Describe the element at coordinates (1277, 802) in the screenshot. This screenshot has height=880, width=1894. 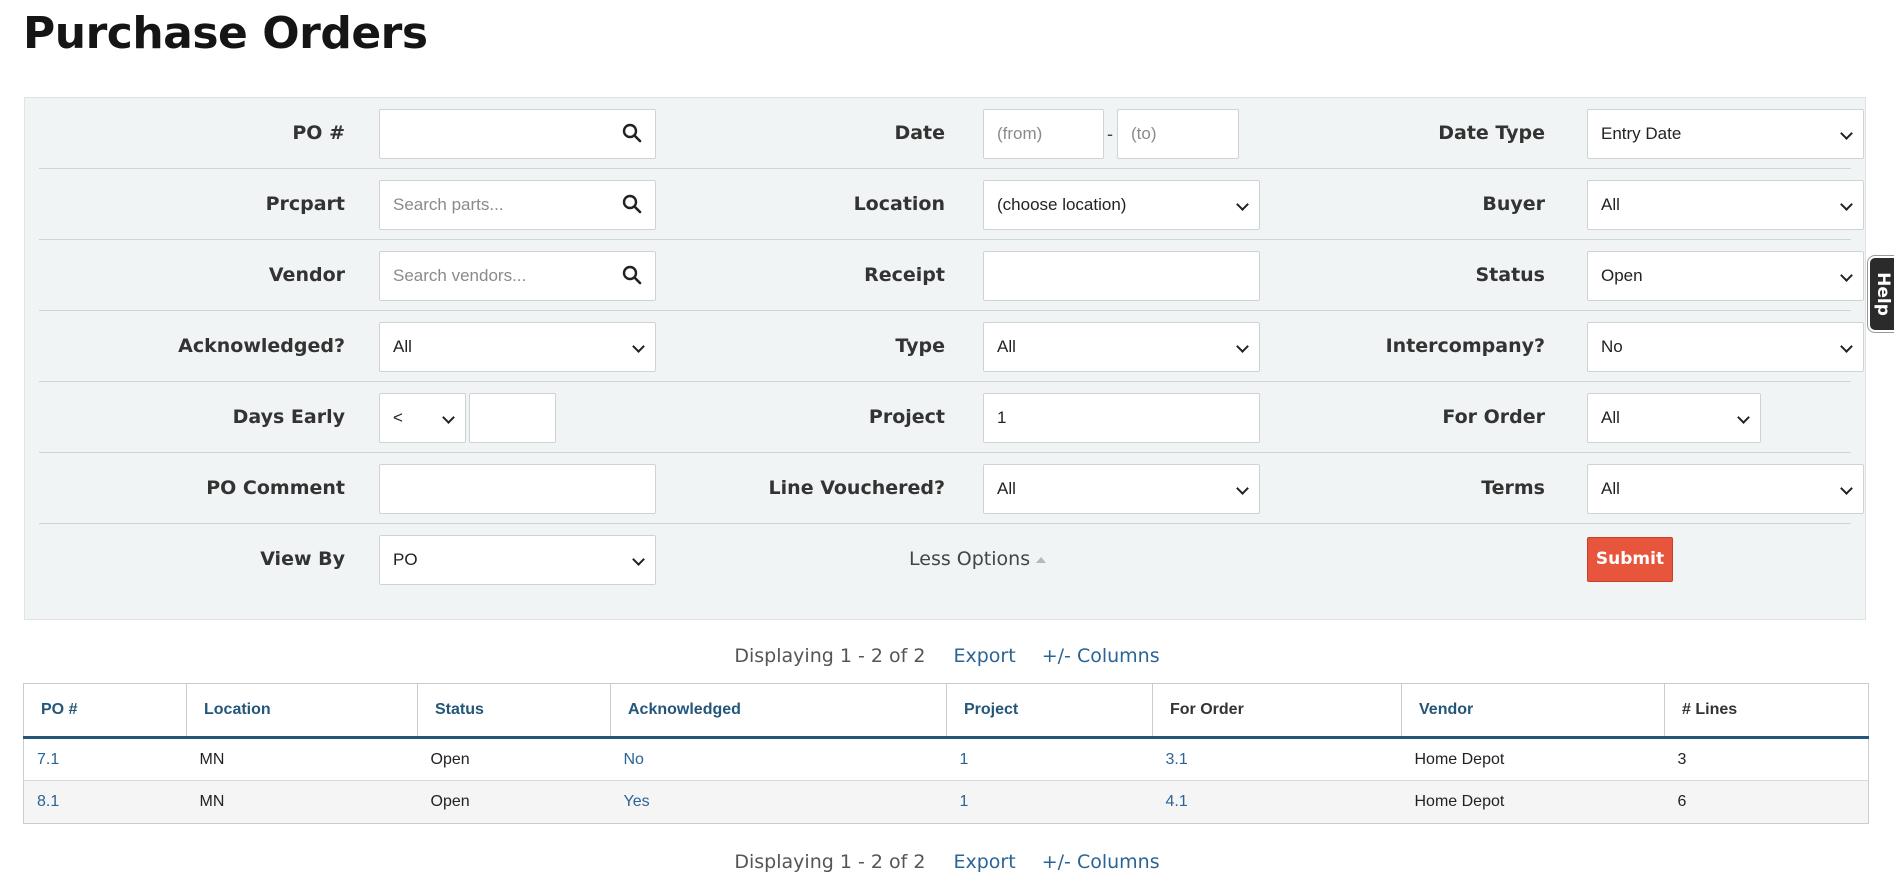
I see `cell-for-order: 4.1` at that location.